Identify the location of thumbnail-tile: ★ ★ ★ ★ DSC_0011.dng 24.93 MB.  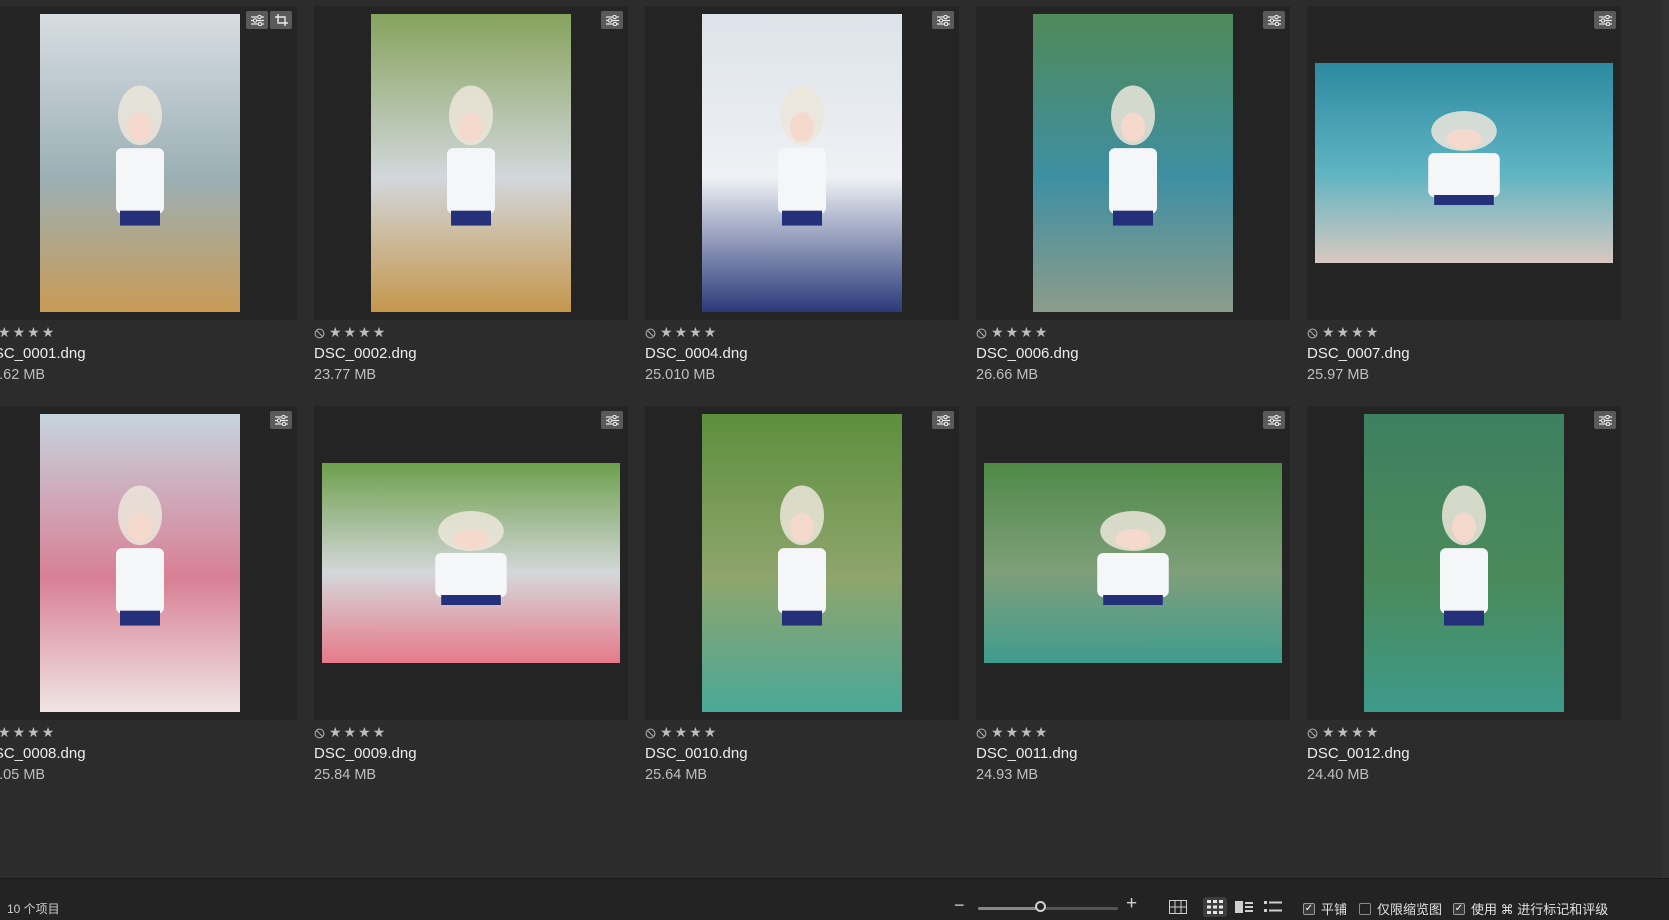
(1133, 595).